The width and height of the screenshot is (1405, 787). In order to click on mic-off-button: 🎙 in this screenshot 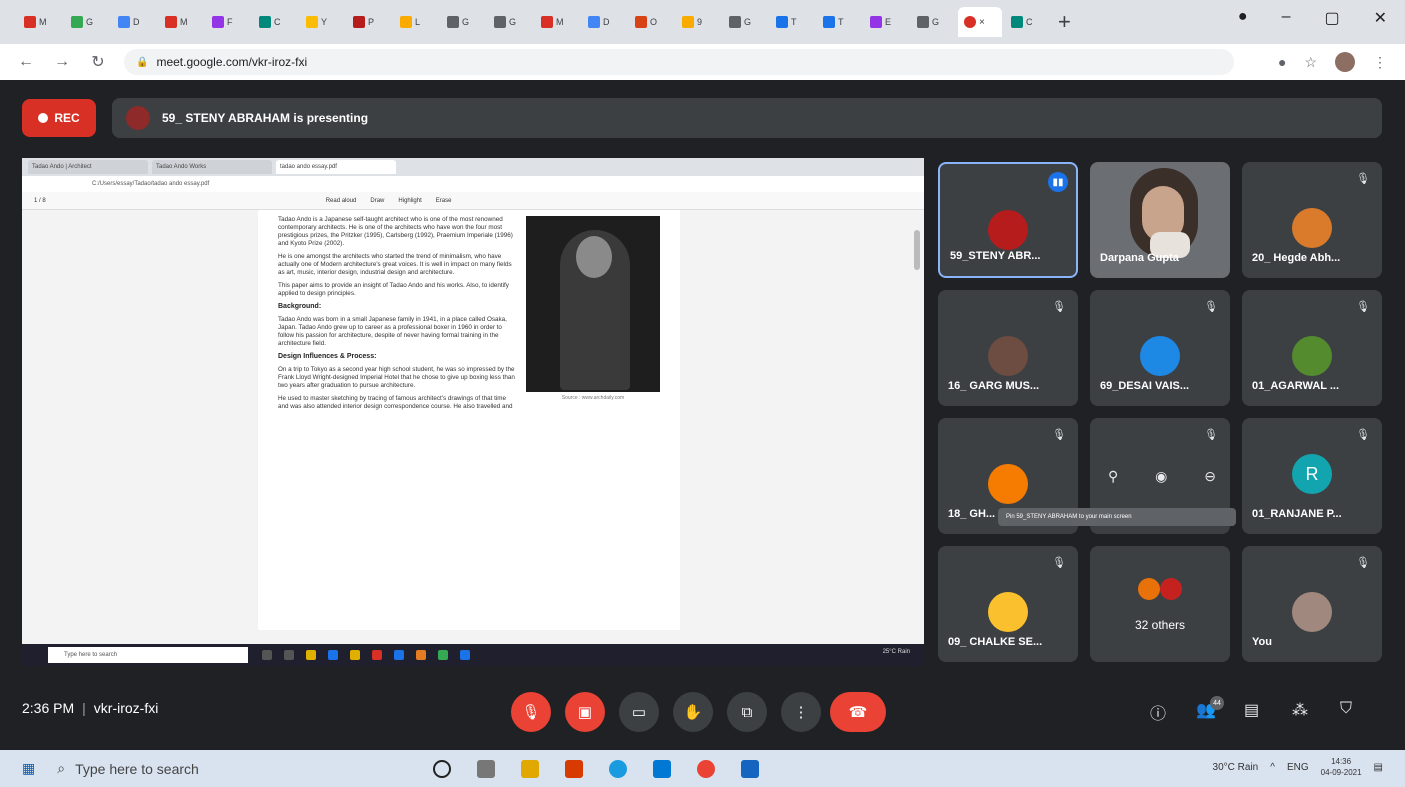, I will do `click(531, 712)`.